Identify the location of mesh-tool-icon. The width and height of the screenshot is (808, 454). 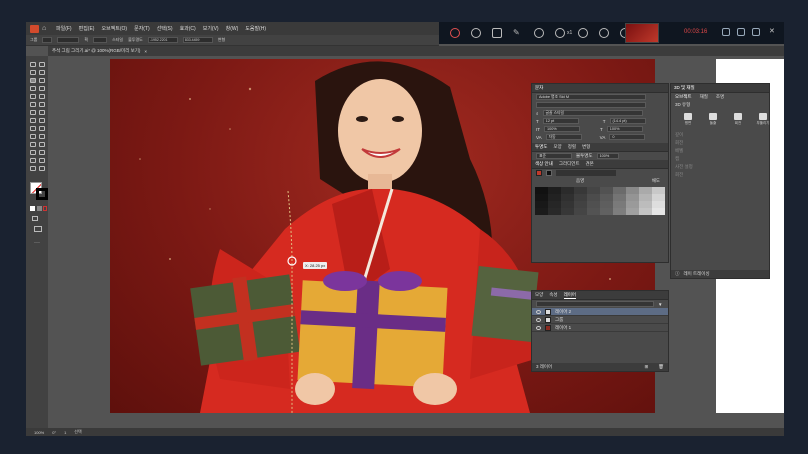
(33, 136).